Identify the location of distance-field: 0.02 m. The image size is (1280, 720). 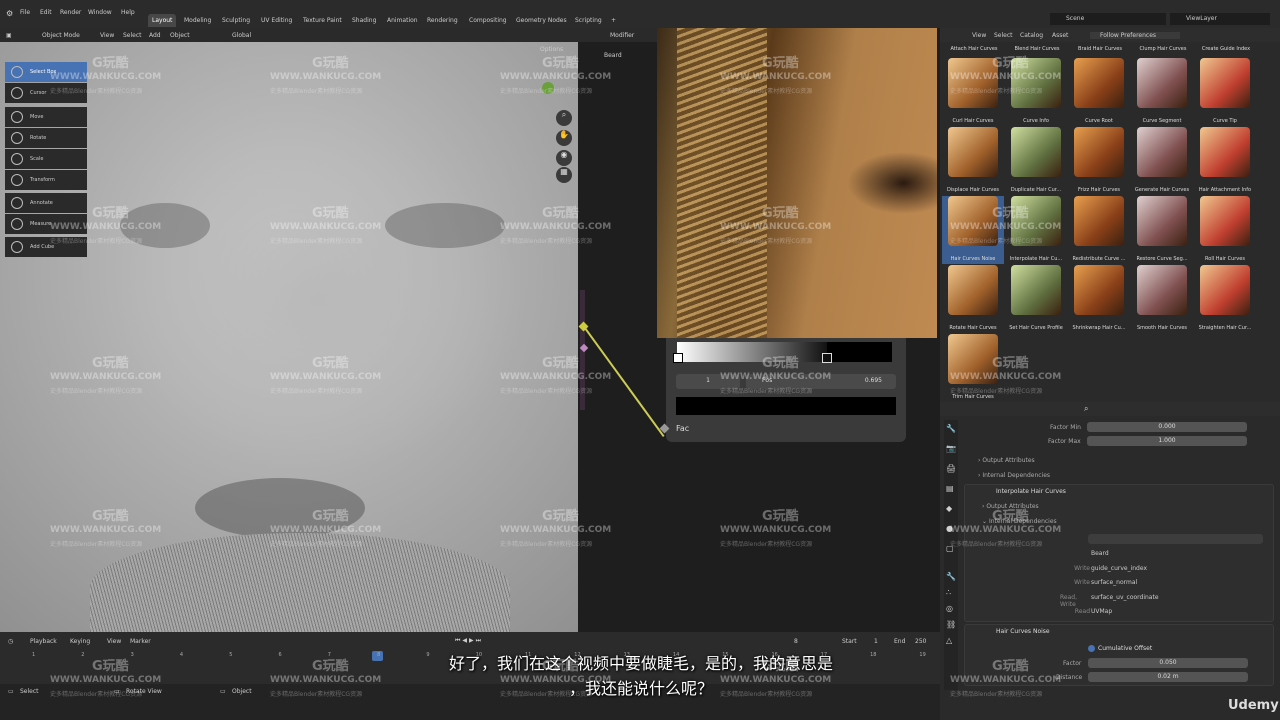
(1168, 677).